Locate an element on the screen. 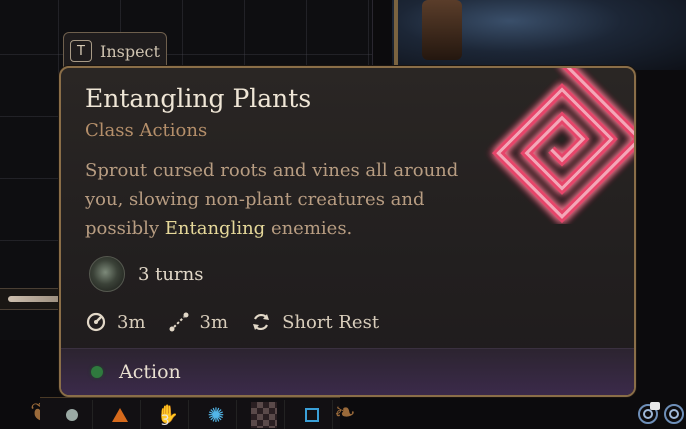  area-radius-icon is located at coordinates (179, 322).